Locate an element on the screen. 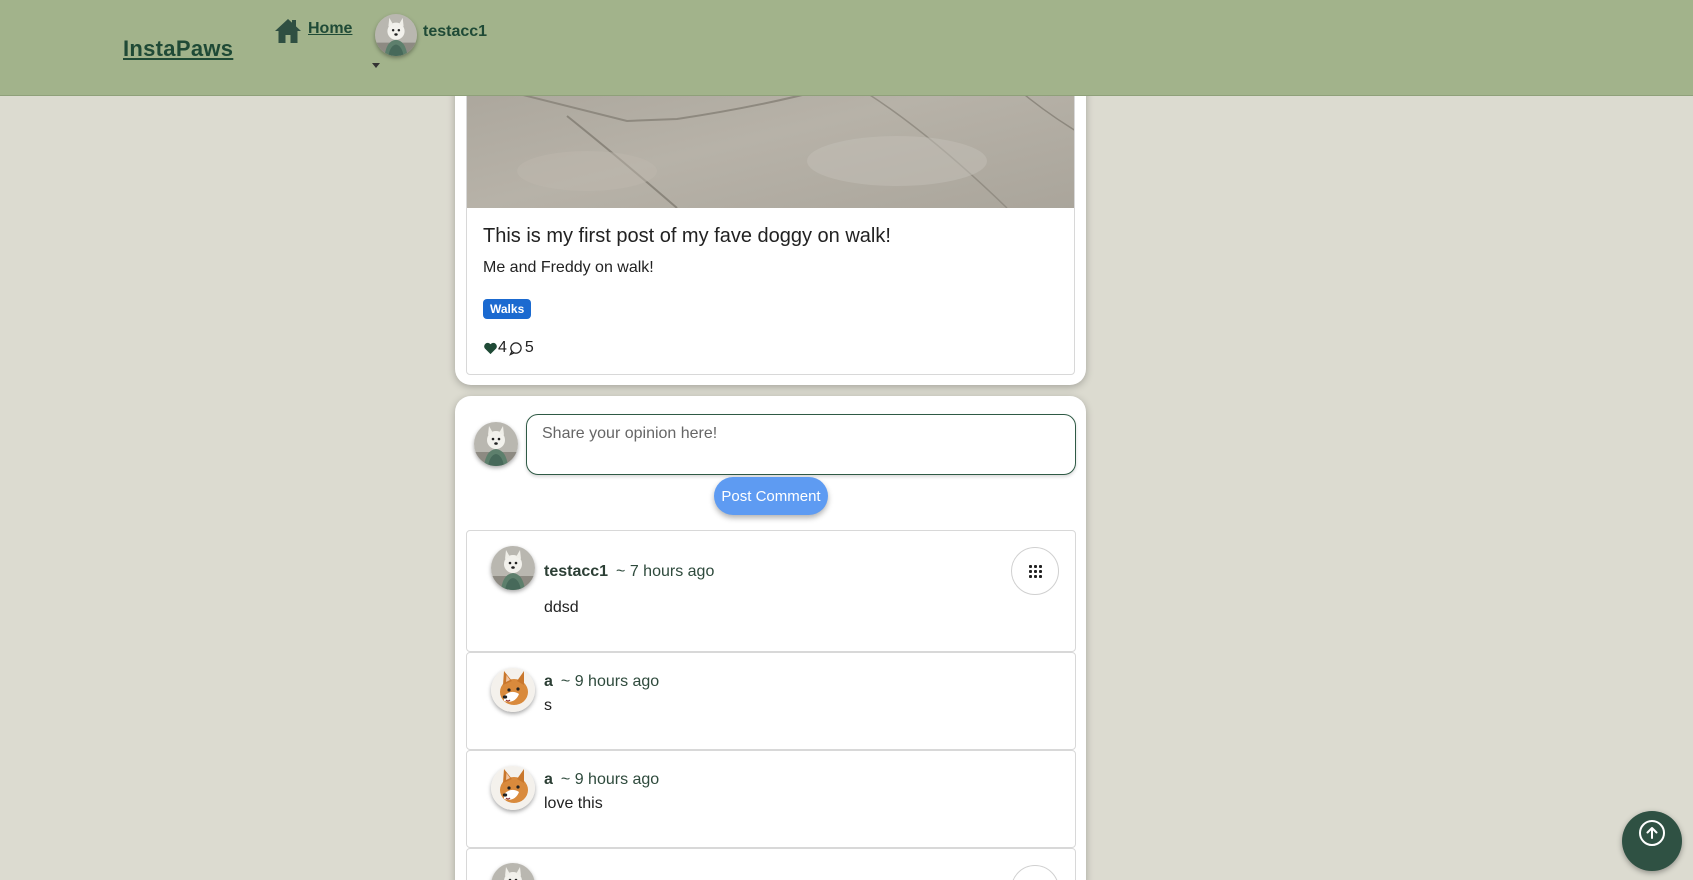 Image resolution: width=1693 pixels, height=880 pixels. comment-item: a ~ 9 hours ago love this is located at coordinates (771, 799).